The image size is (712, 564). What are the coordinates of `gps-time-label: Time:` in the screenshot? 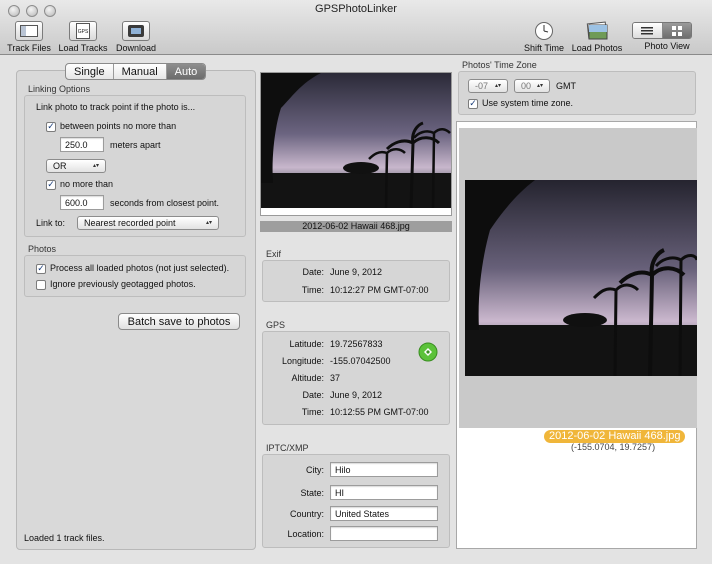 It's located at (312, 412).